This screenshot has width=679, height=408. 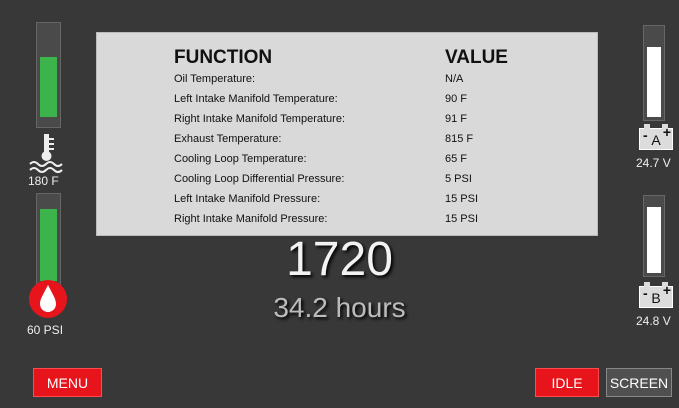 What do you see at coordinates (653, 321) in the screenshot?
I see `battery-b-voltage: 24.8 V` at bounding box center [653, 321].